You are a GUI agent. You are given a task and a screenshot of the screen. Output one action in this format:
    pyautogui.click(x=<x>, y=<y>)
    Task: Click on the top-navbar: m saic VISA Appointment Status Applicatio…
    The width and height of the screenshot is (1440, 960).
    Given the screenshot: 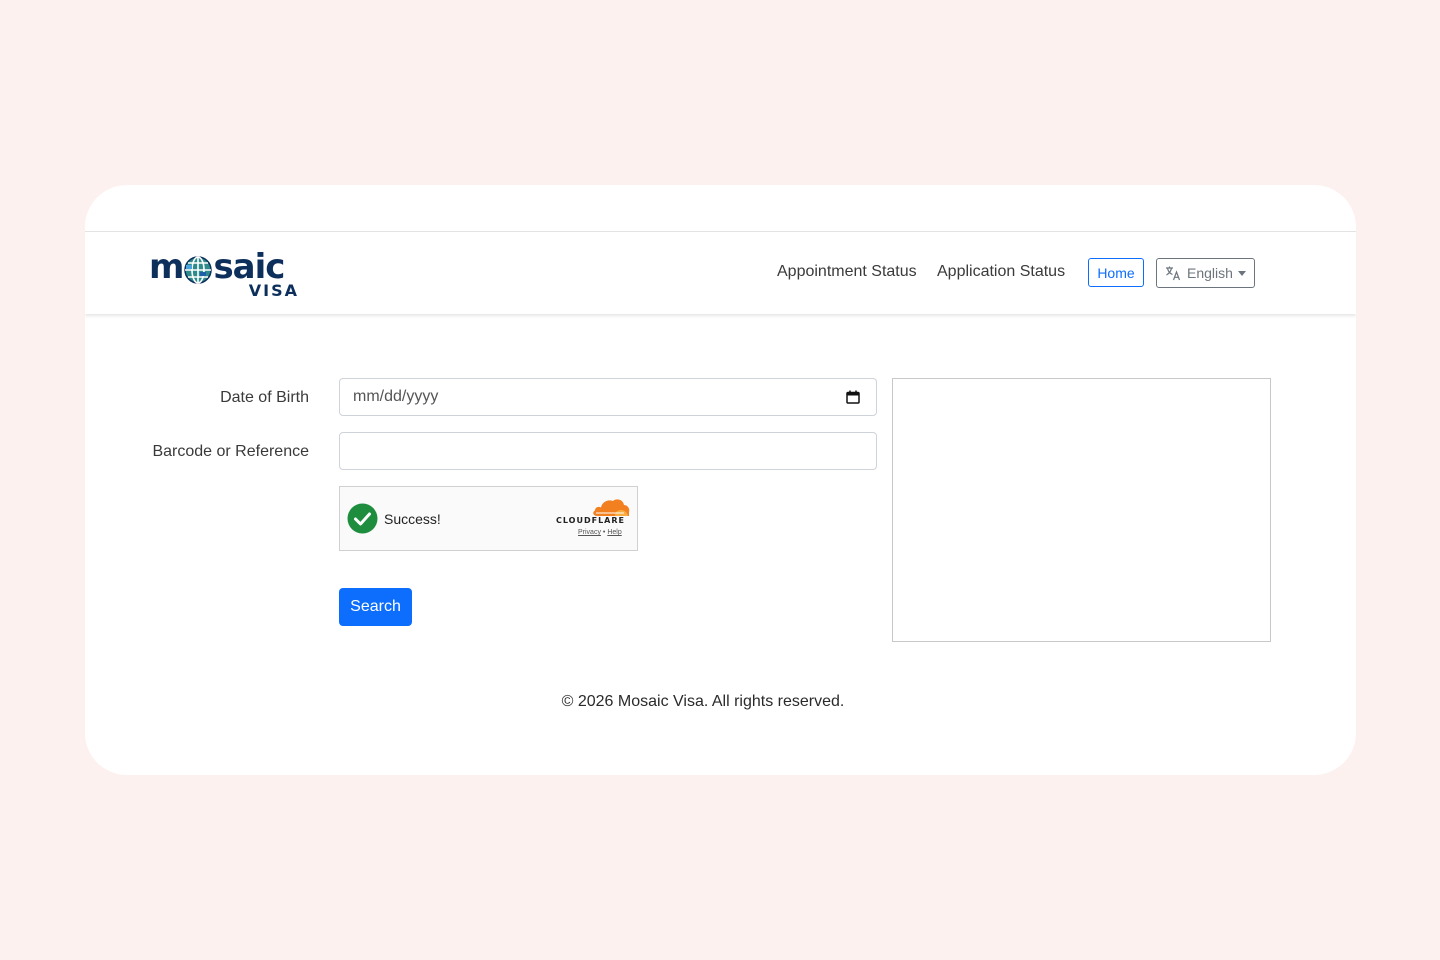 What is the action you would take?
    pyautogui.click(x=720, y=272)
    